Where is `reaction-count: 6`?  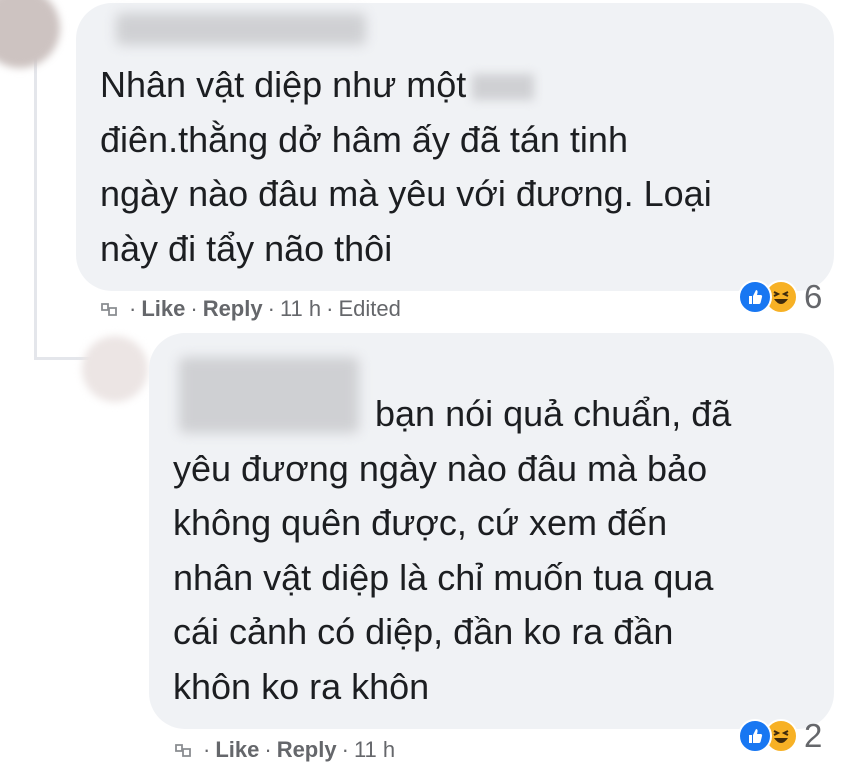
reaction-count: 6 is located at coordinates (813, 297).